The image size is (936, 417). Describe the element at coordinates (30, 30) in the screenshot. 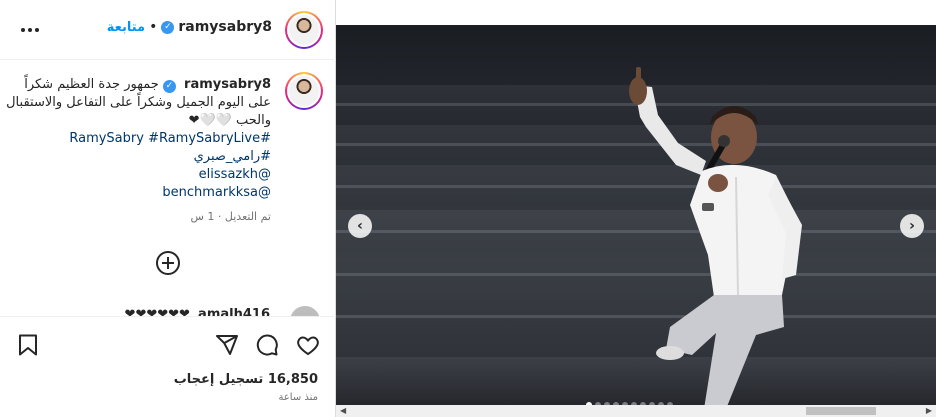

I see `more-options-icon` at that location.